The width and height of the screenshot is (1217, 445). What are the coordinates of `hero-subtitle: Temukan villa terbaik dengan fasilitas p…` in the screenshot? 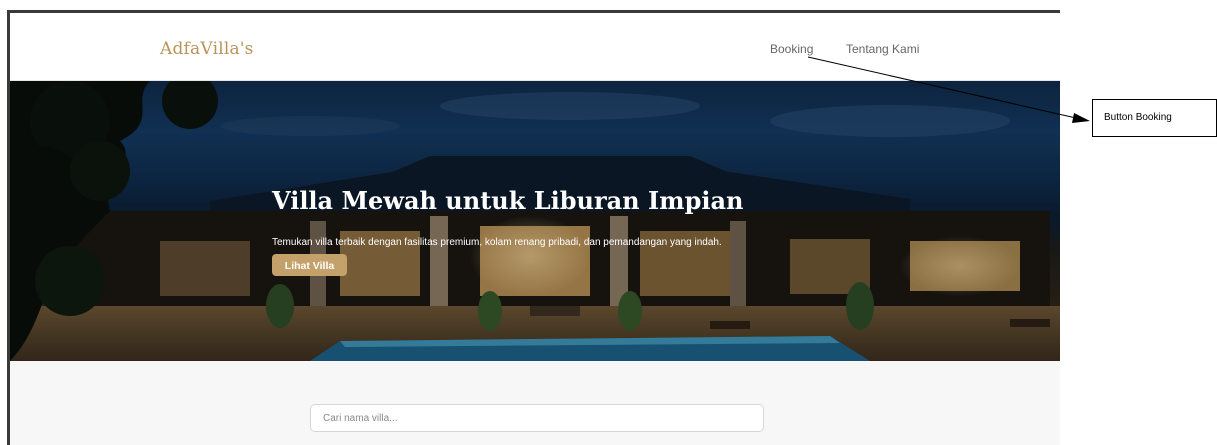 It's located at (497, 242).